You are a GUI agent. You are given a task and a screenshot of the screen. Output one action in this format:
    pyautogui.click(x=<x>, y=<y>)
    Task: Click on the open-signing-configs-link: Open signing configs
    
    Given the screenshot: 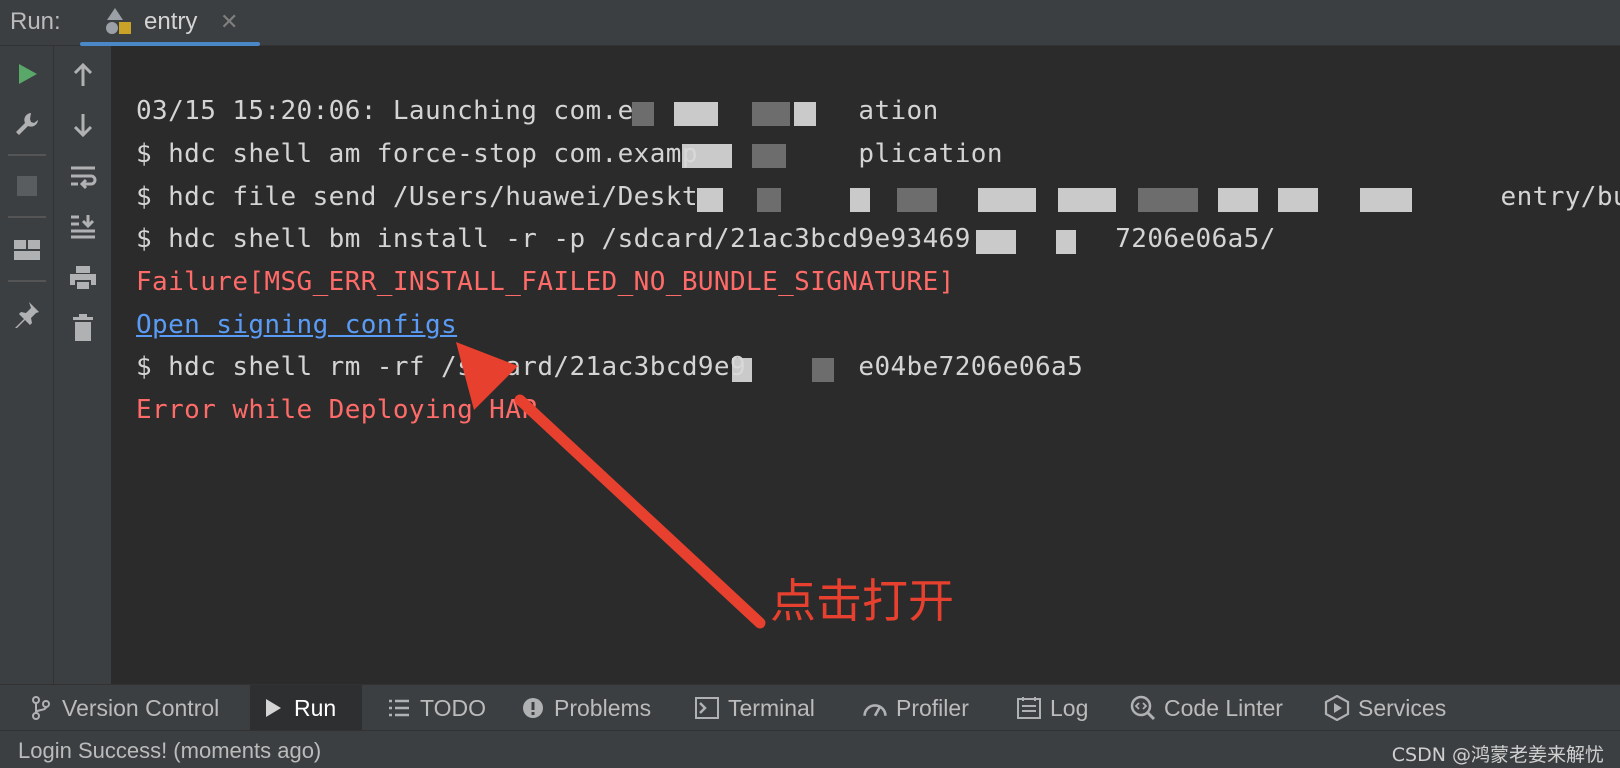 What is the action you would take?
    pyautogui.click(x=296, y=325)
    